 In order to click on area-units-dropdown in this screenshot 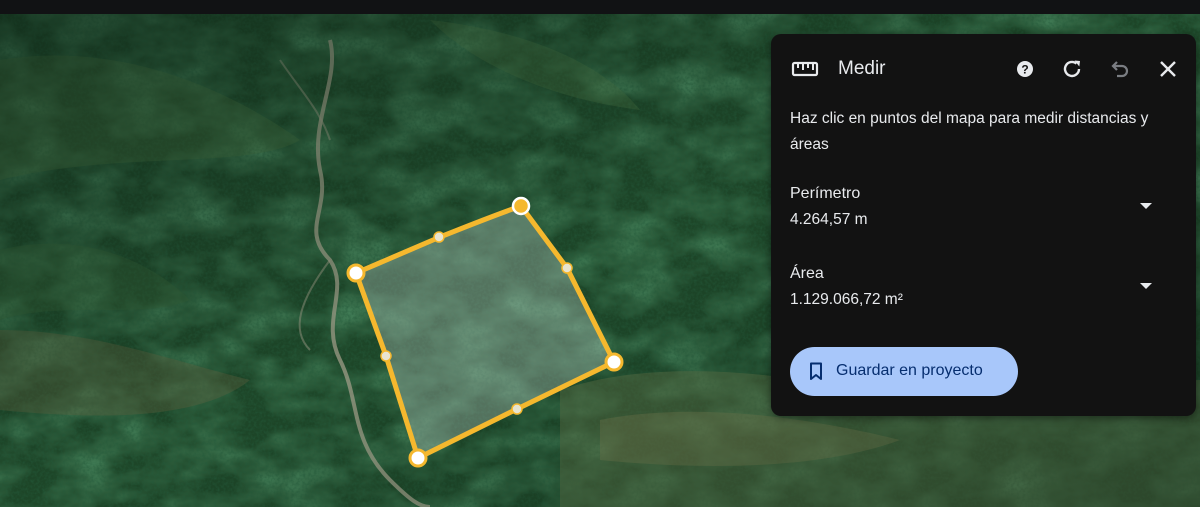, I will do `click(1146, 286)`.